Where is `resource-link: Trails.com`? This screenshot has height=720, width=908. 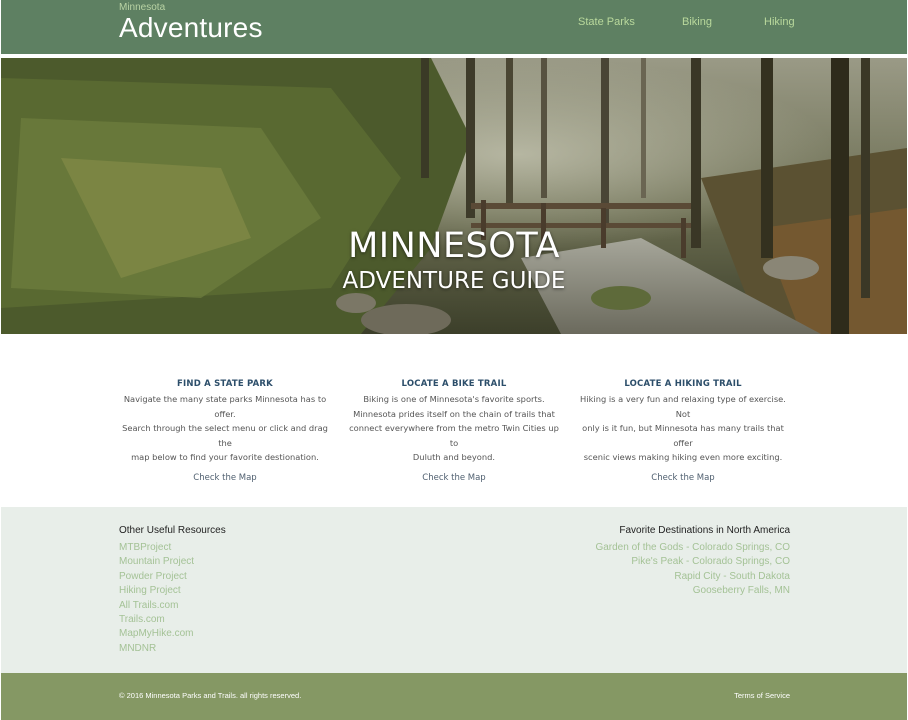 resource-link: Trails.com is located at coordinates (156, 620).